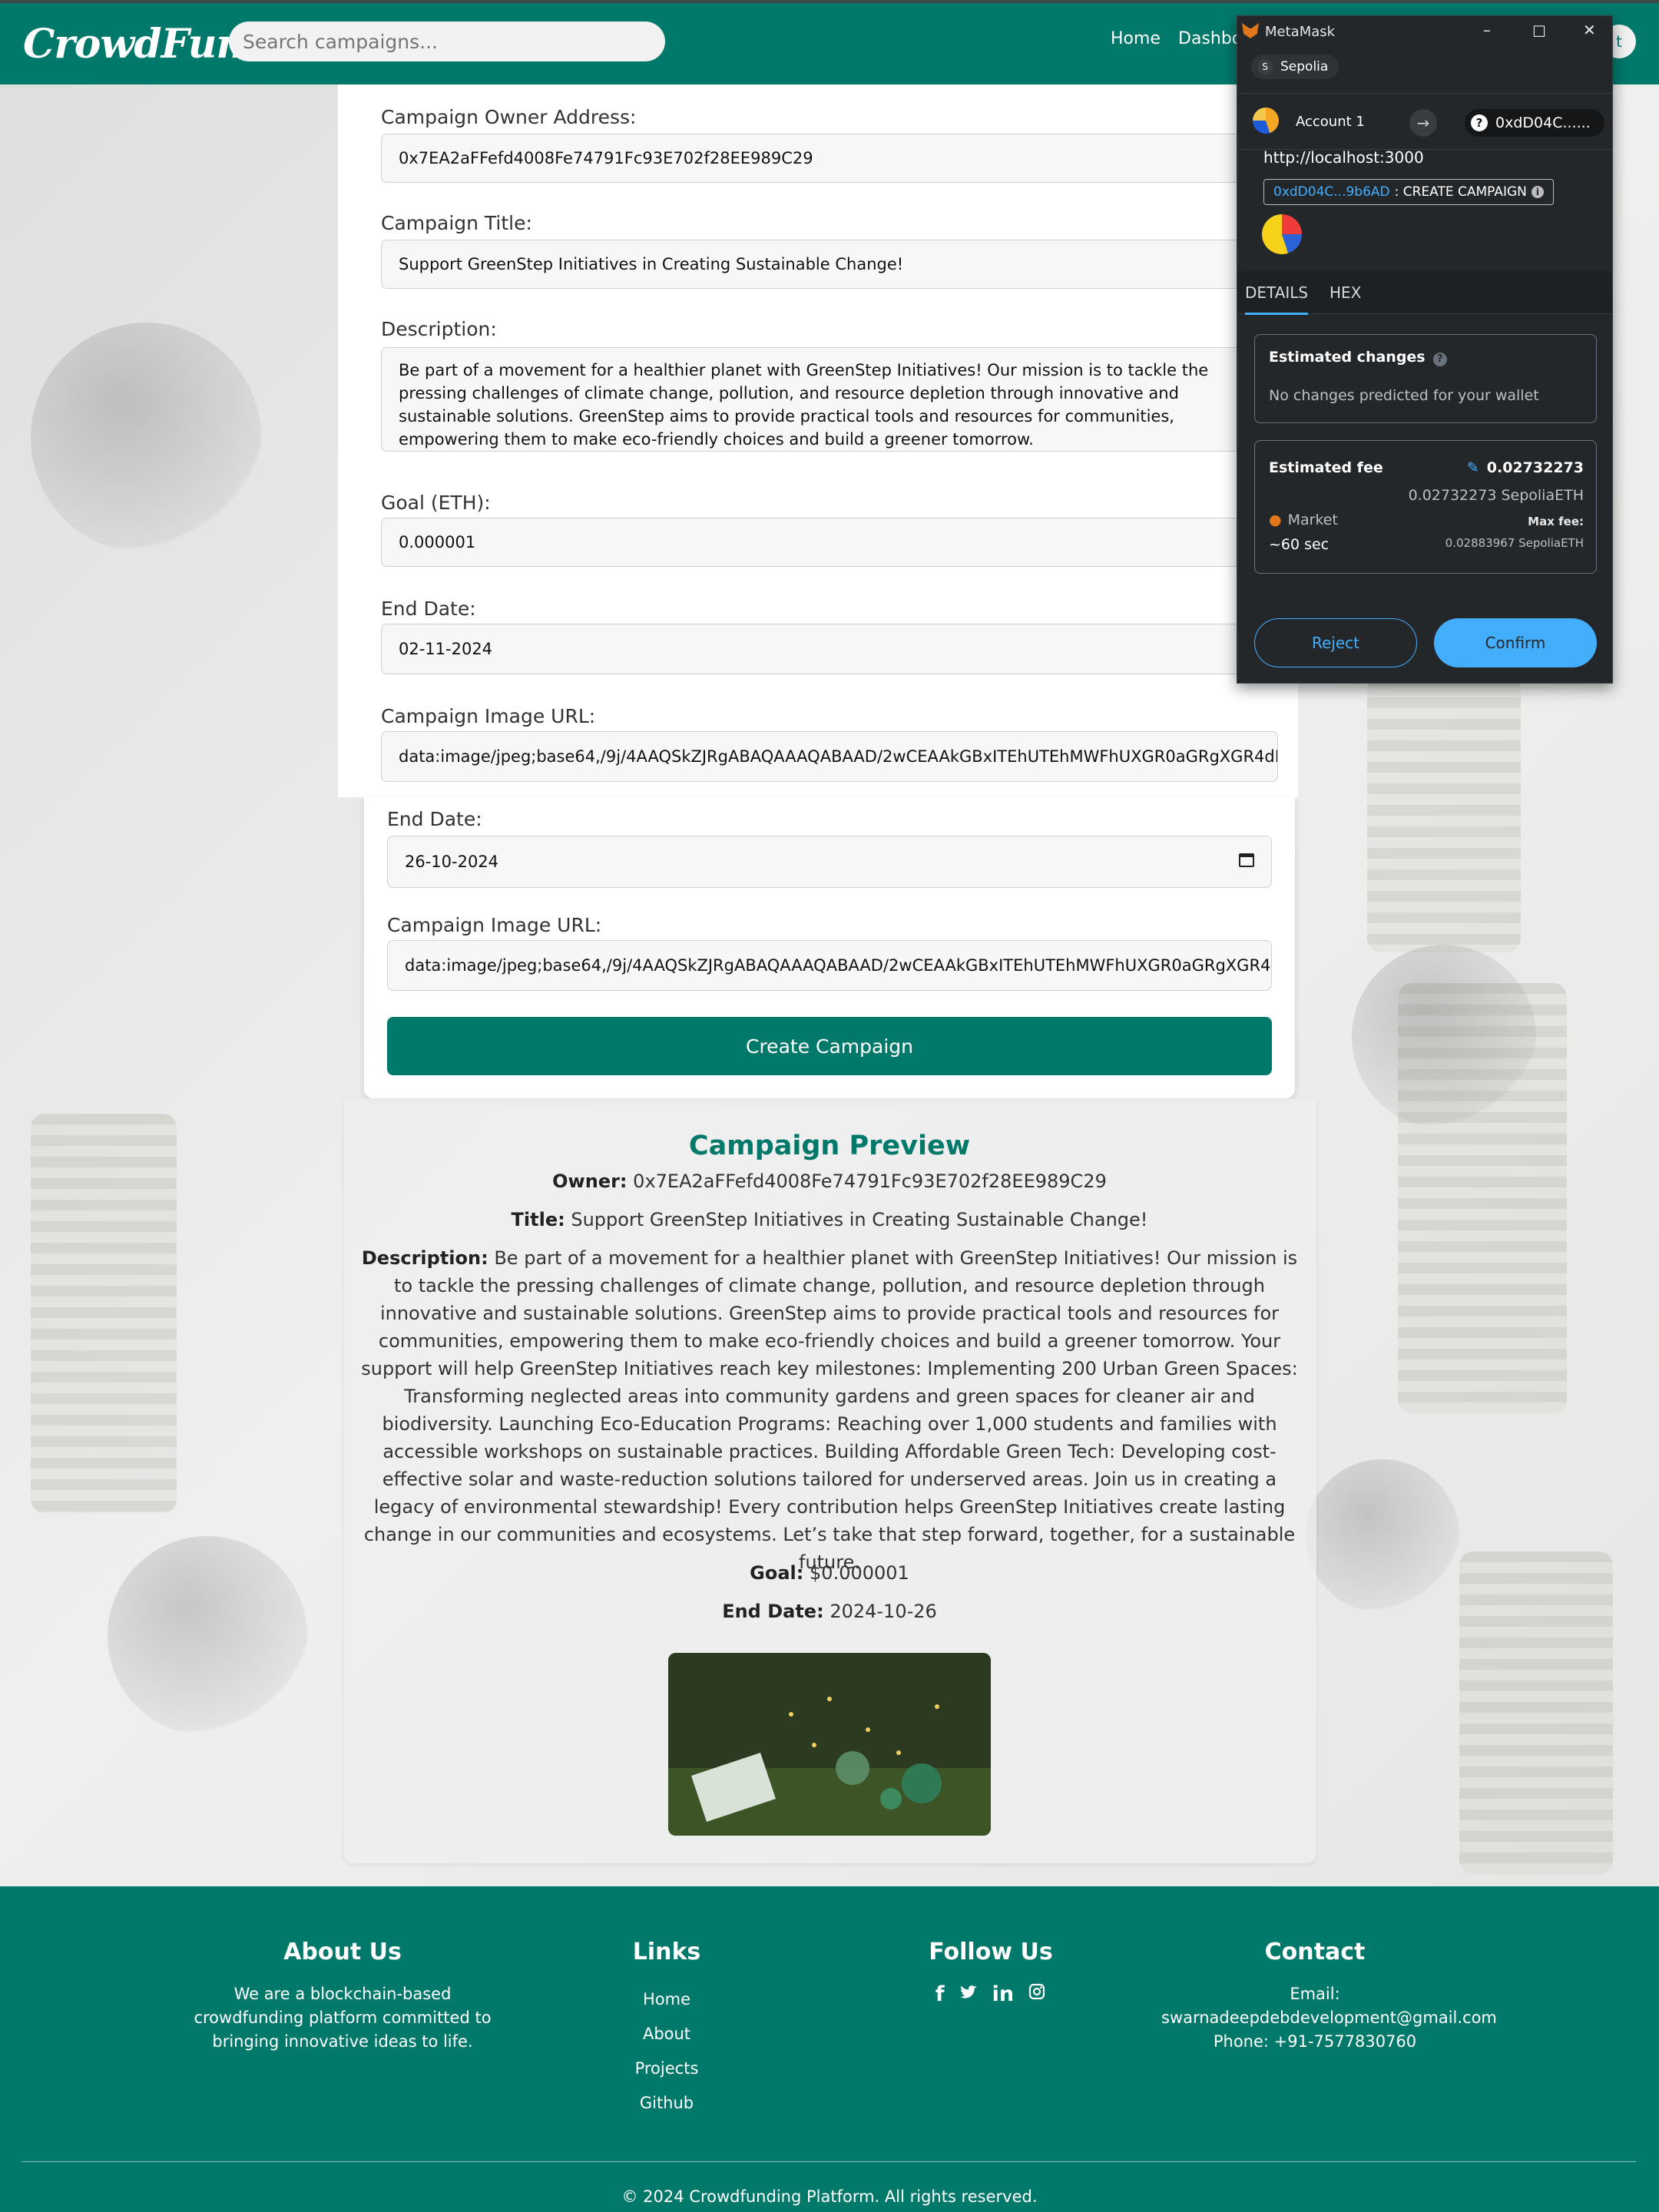 Image resolution: width=1659 pixels, height=2212 pixels. What do you see at coordinates (667, 1952) in the screenshot?
I see `footer-links-heading: Links` at bounding box center [667, 1952].